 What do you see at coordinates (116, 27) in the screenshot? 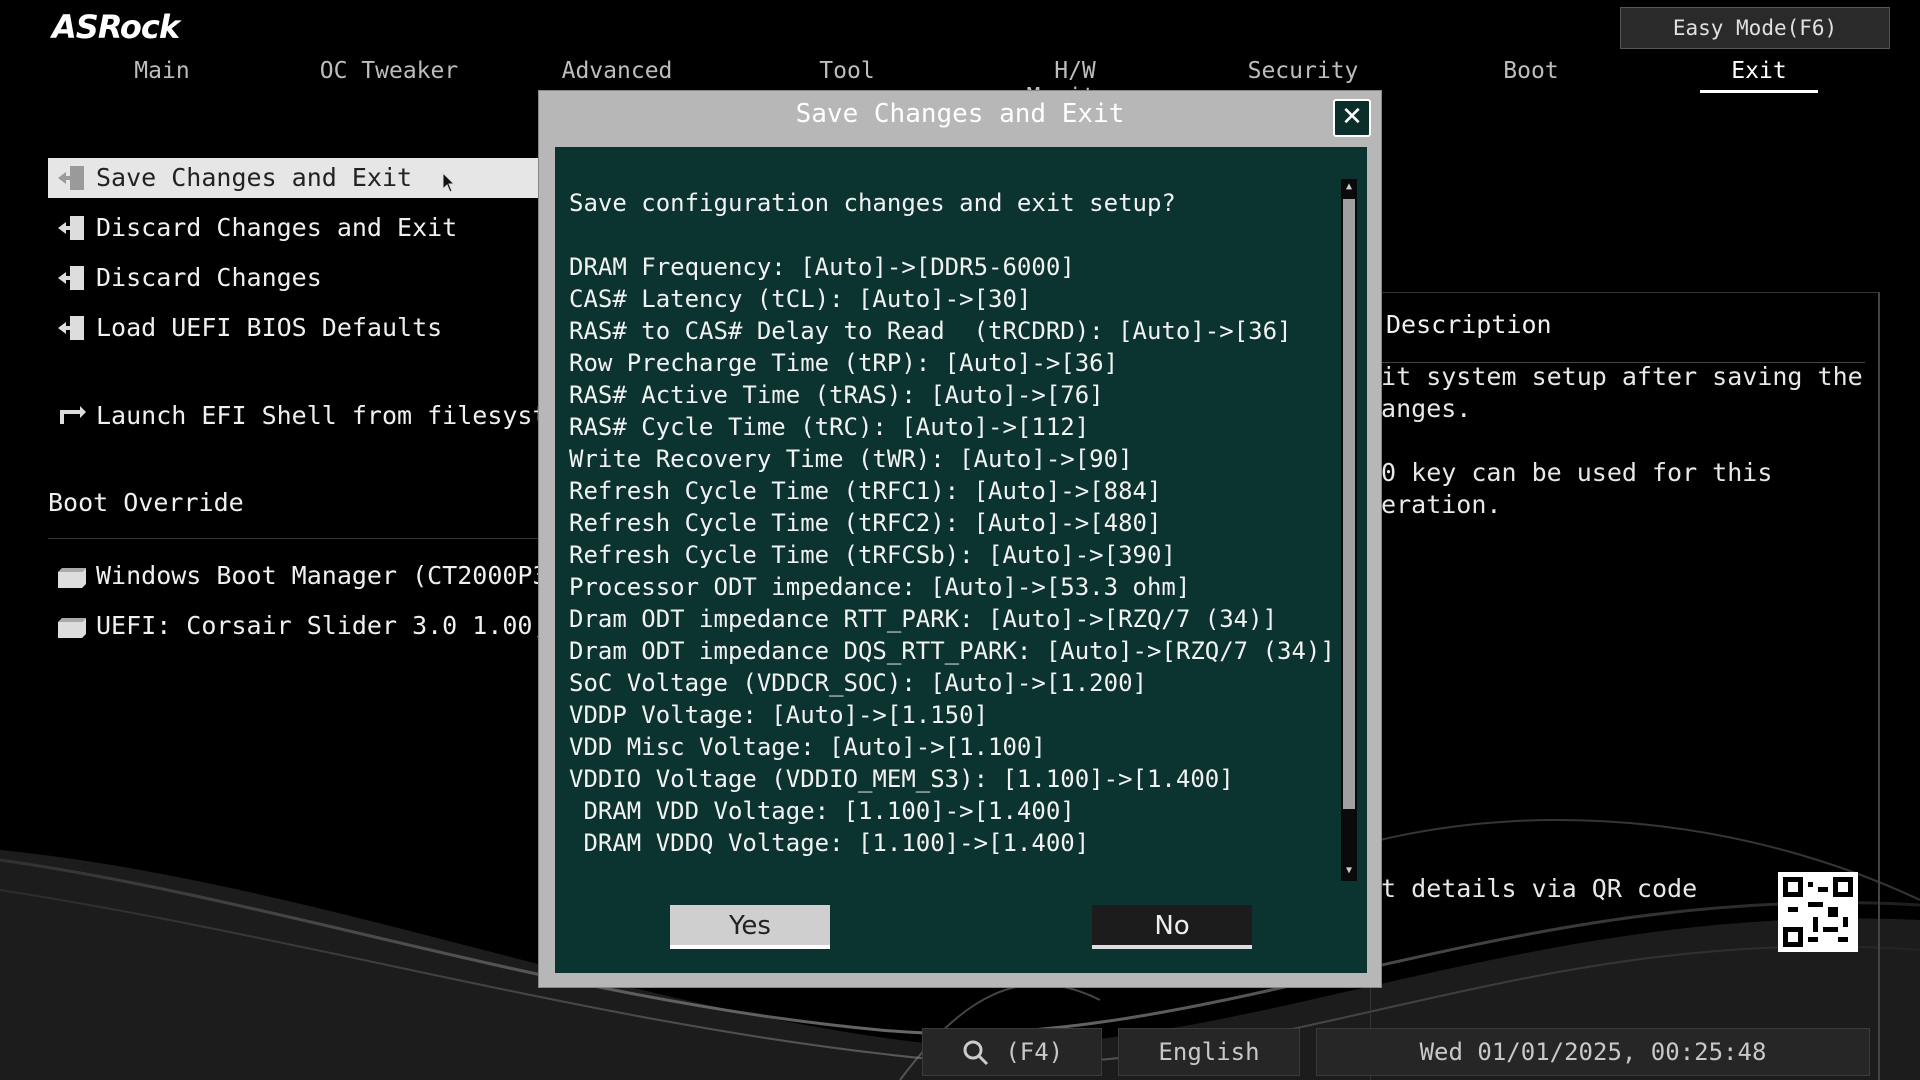
I see `asrock-logo: ASRock` at bounding box center [116, 27].